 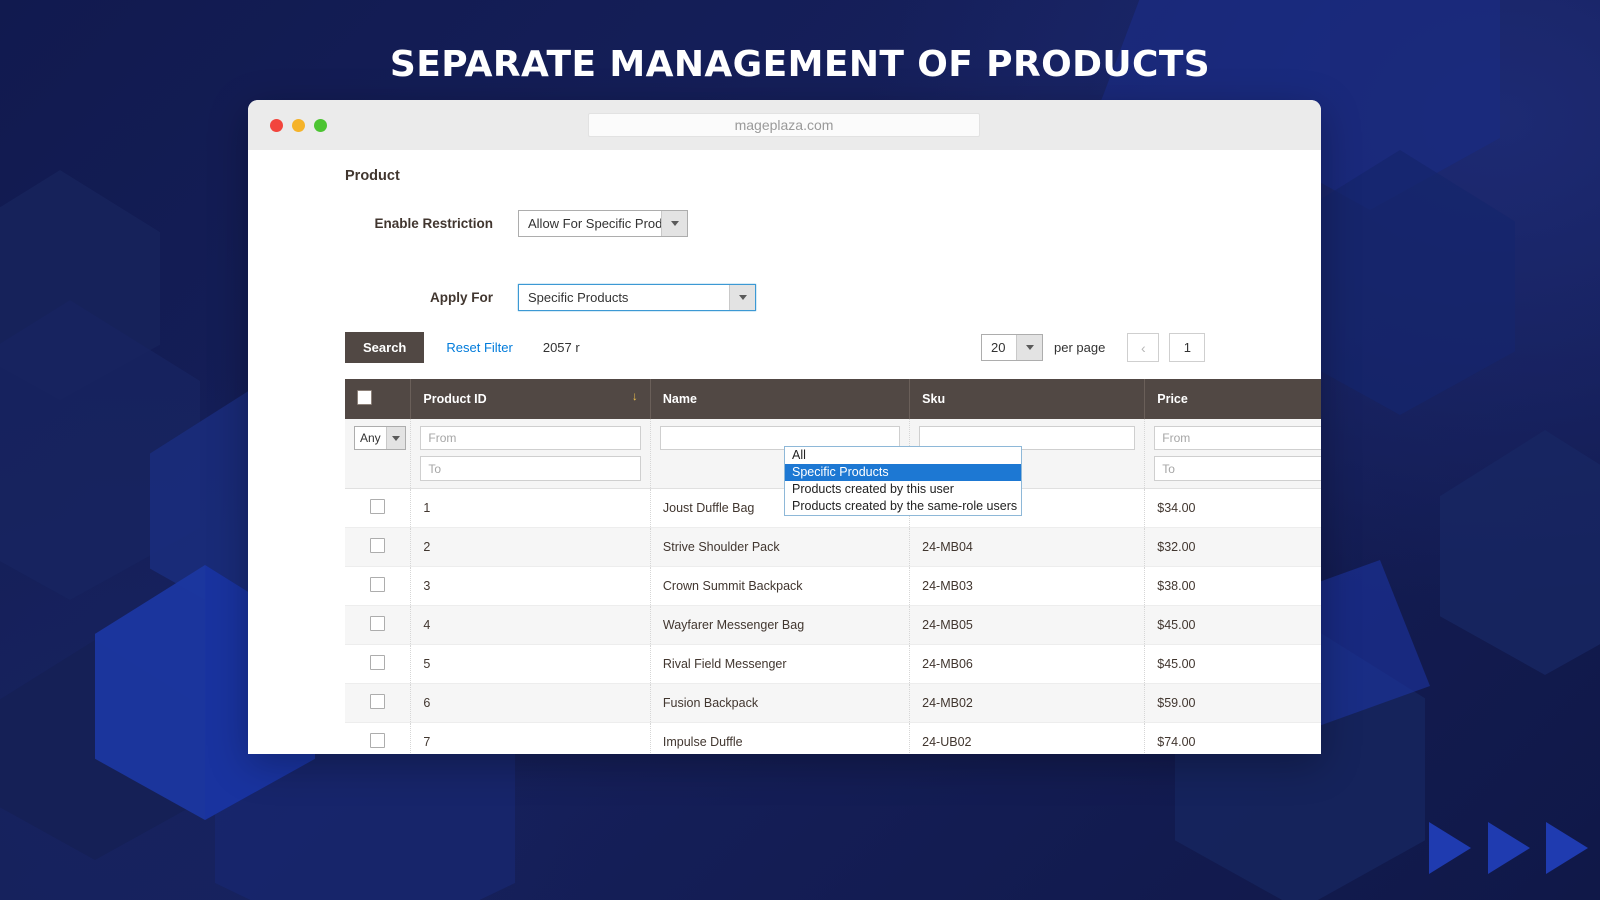 What do you see at coordinates (780, 703) in the screenshot?
I see `cell-product-name: Fusion Backpack` at bounding box center [780, 703].